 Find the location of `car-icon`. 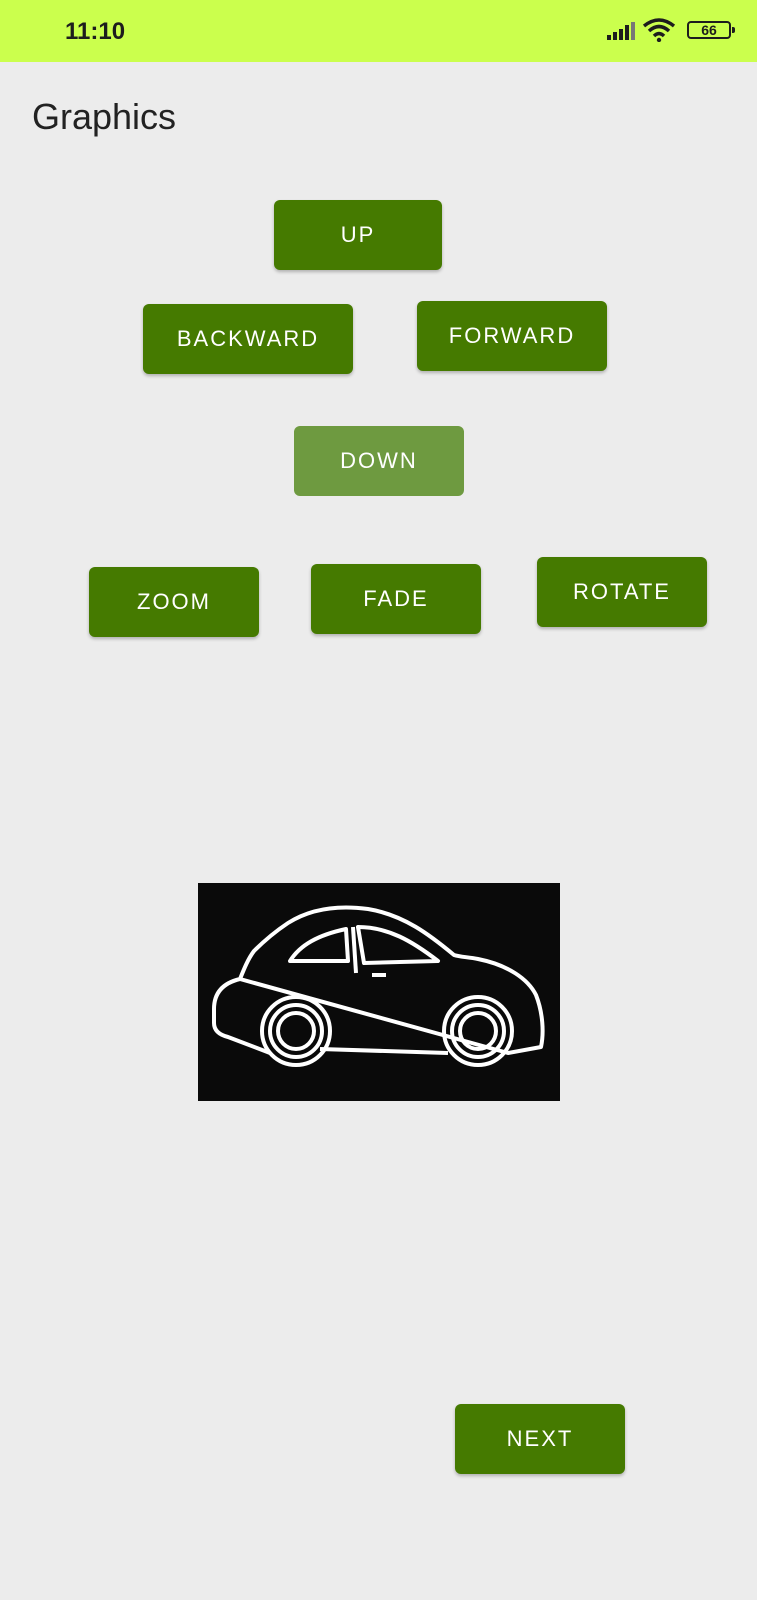

car-icon is located at coordinates (378, 986).